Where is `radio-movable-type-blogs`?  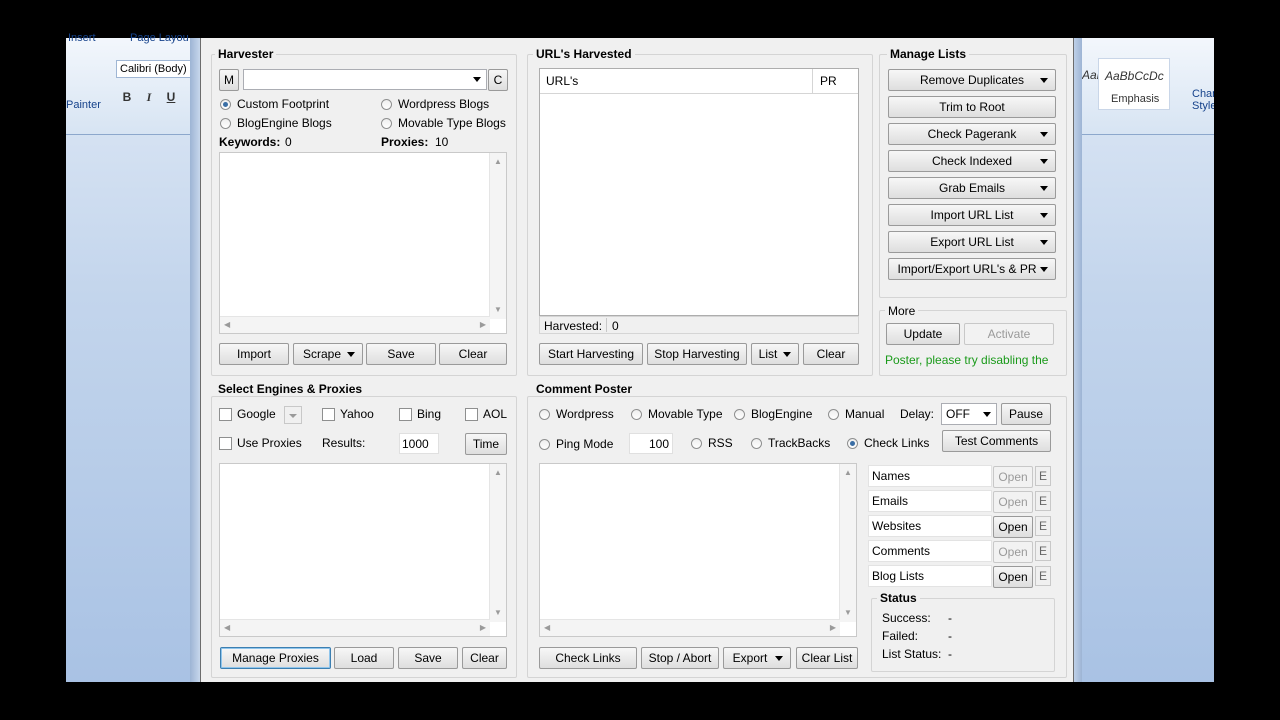 radio-movable-type-blogs is located at coordinates (386, 123).